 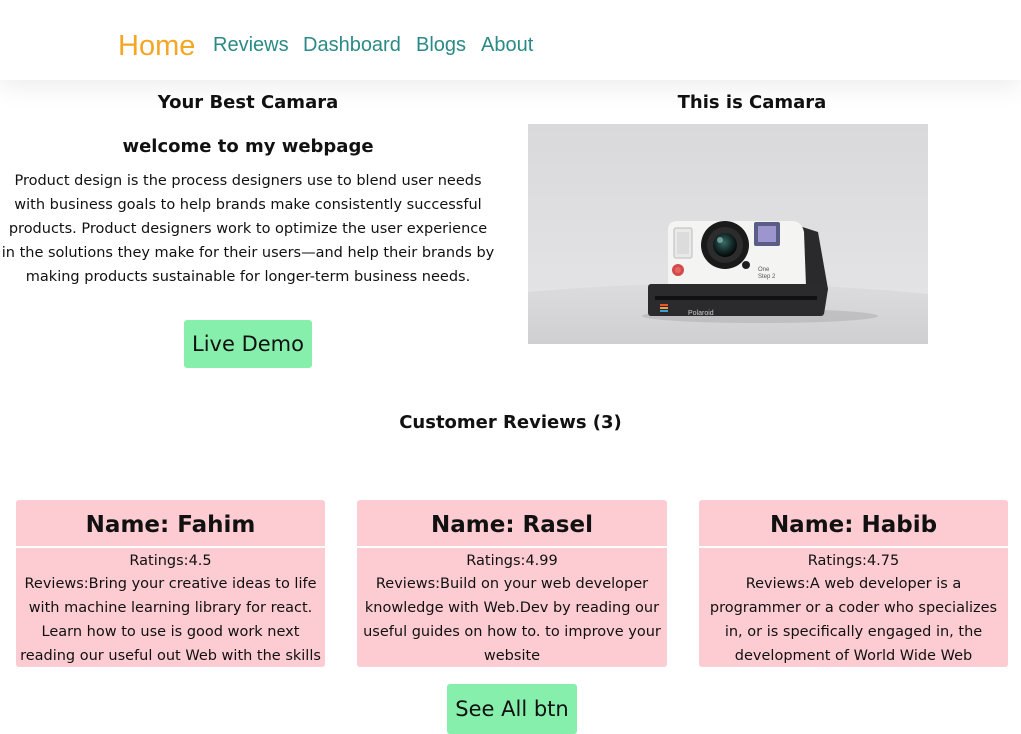 What do you see at coordinates (170, 525) in the screenshot?
I see `reviewer-name: Name: Fahim` at bounding box center [170, 525].